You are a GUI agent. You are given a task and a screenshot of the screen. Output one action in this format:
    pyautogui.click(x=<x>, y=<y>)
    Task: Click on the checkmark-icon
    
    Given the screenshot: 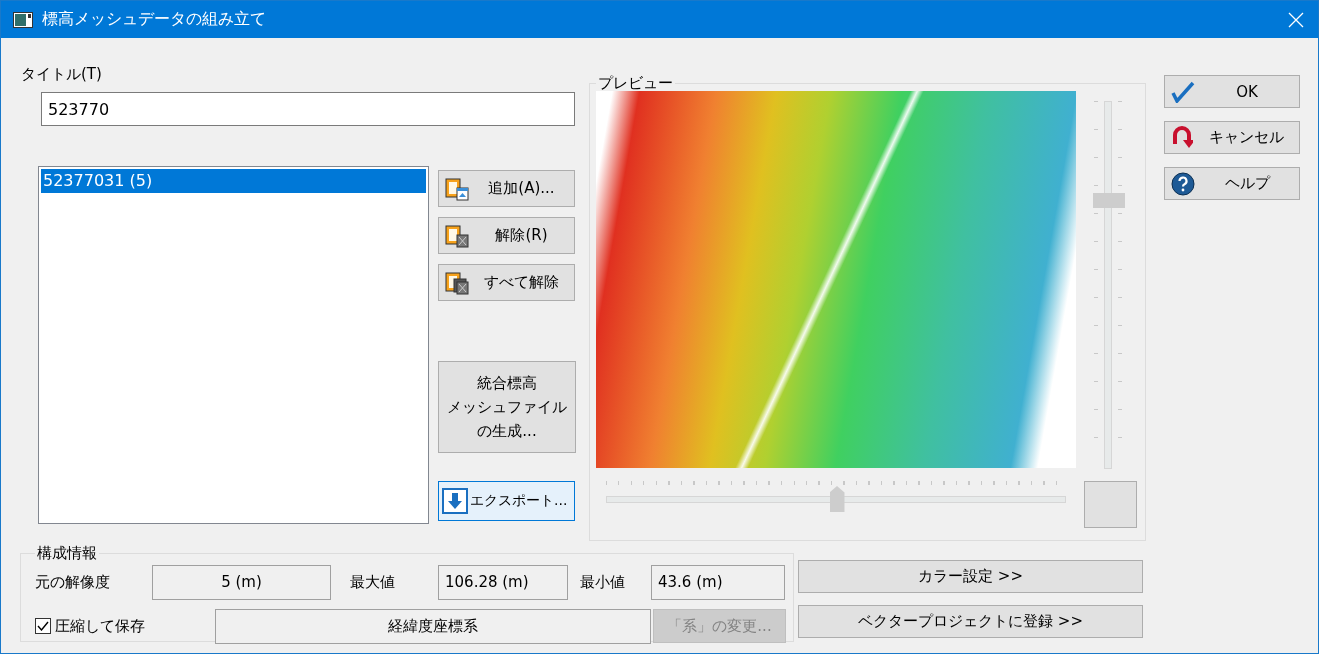 What is the action you would take?
    pyautogui.click(x=43, y=626)
    